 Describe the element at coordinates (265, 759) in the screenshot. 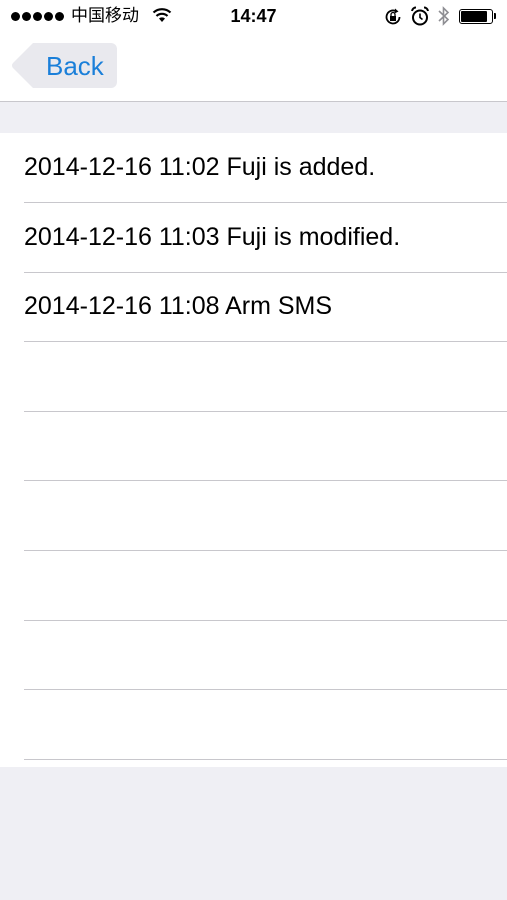

I see `row-separator` at that location.